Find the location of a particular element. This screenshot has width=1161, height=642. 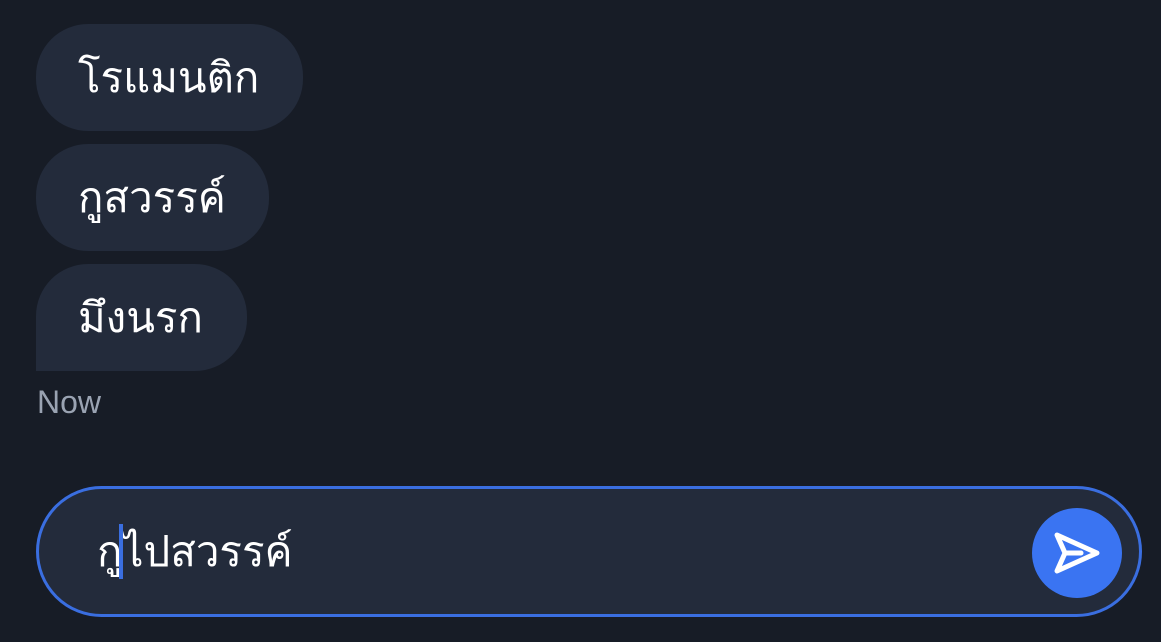

message-text: มึงนรก is located at coordinates (140, 317).